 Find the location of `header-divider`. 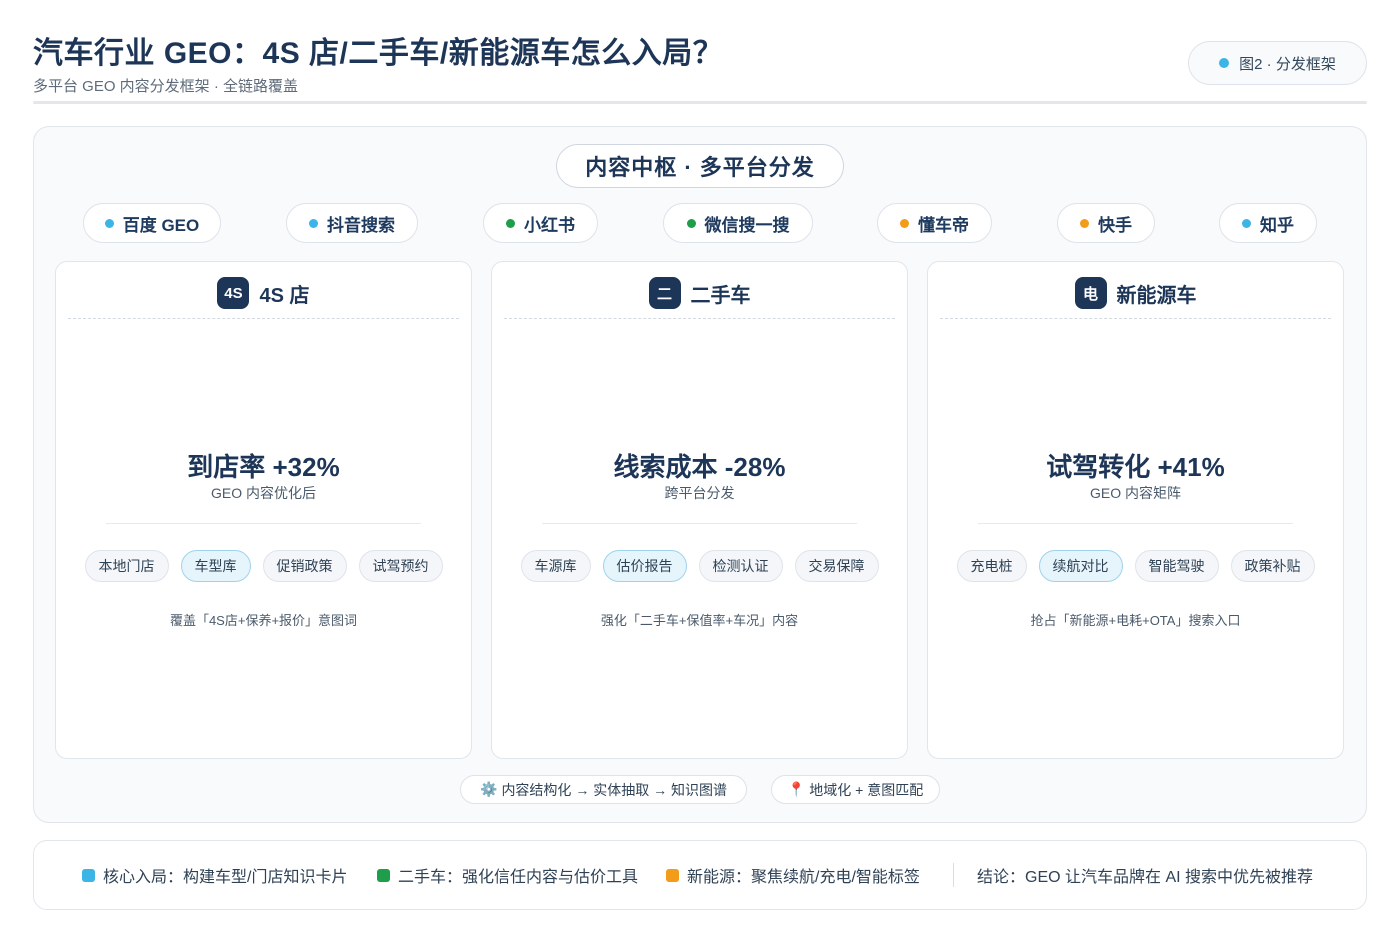

header-divider is located at coordinates (700, 102).